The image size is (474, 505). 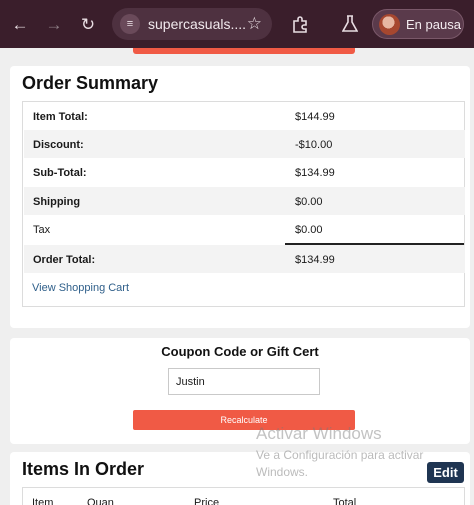 What do you see at coordinates (54, 24) in the screenshot?
I see `forward-arrow-icon: →` at bounding box center [54, 24].